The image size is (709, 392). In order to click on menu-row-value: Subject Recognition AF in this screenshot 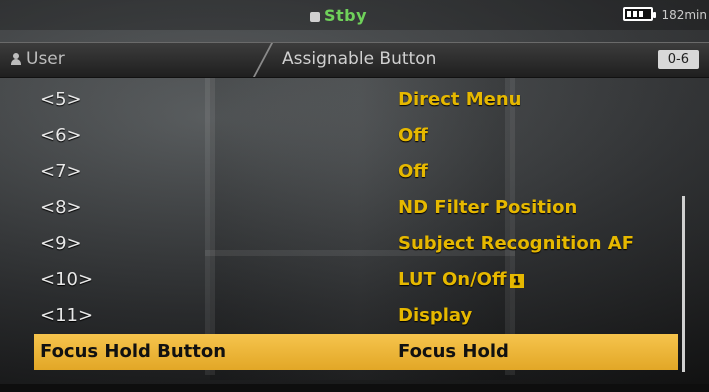, I will do `click(516, 243)`.